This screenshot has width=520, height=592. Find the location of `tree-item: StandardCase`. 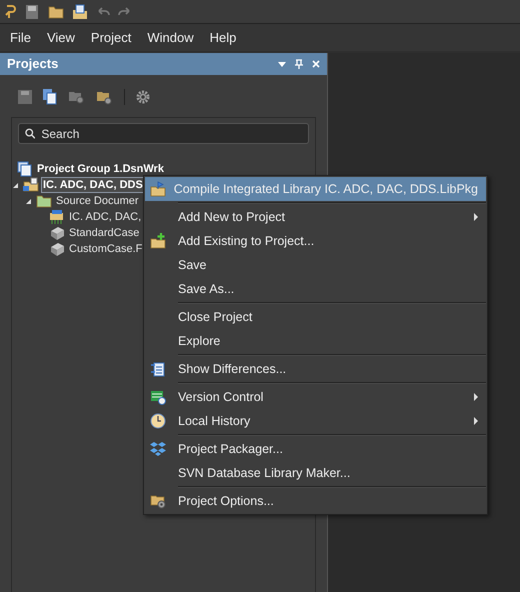

tree-item: StandardCase is located at coordinates (104, 233).